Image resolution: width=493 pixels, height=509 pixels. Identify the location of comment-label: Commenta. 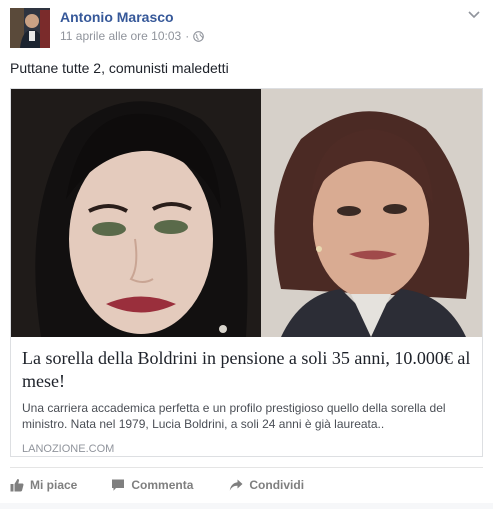
(162, 485).